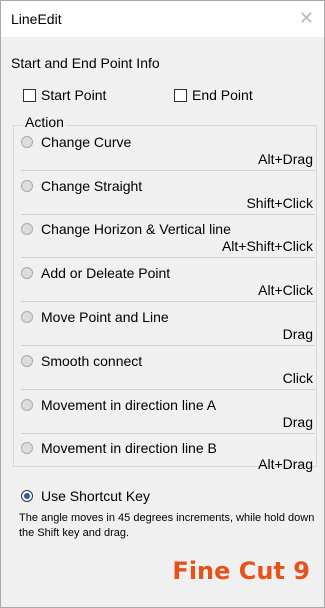 This screenshot has height=608, width=325. I want to click on action-smooth-connect: Smooth connect Click, so click(167, 373).